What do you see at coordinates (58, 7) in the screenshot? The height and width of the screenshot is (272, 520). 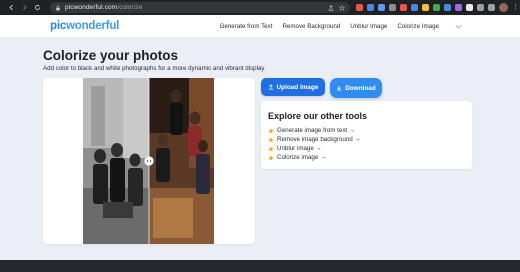 I see `lock-icon` at bounding box center [58, 7].